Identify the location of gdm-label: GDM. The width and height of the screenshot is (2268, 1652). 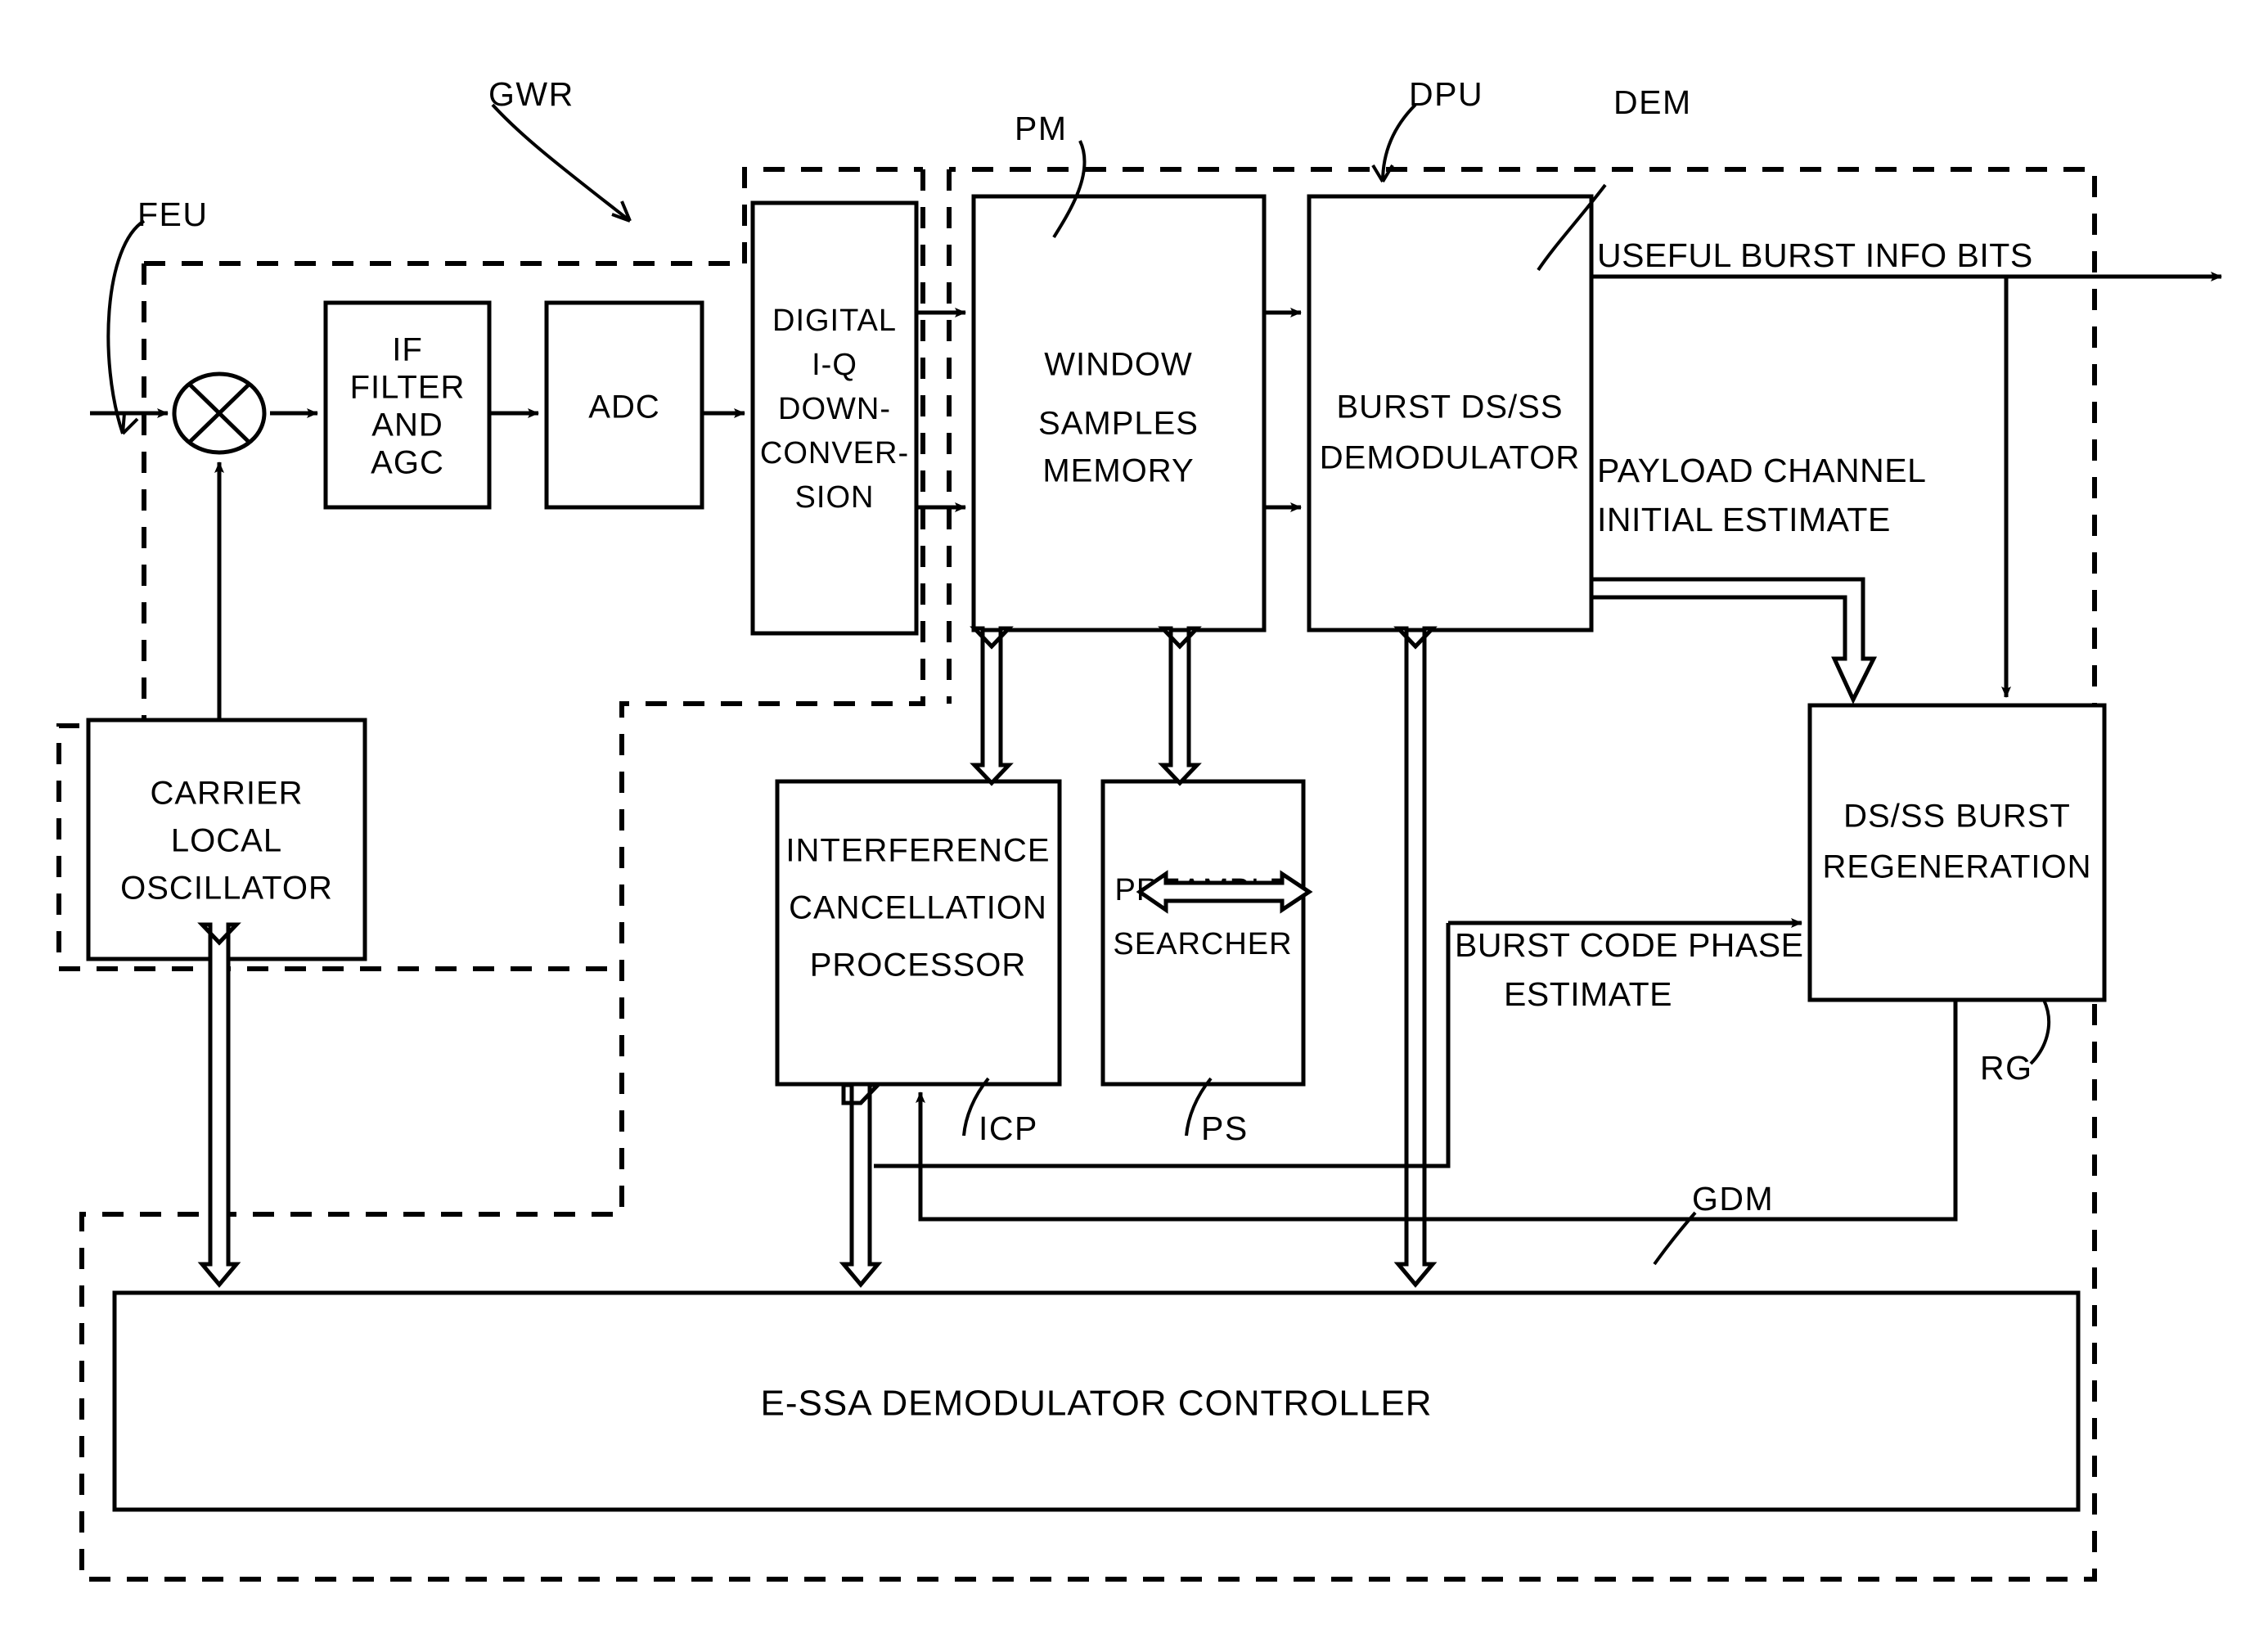
(1733, 1199).